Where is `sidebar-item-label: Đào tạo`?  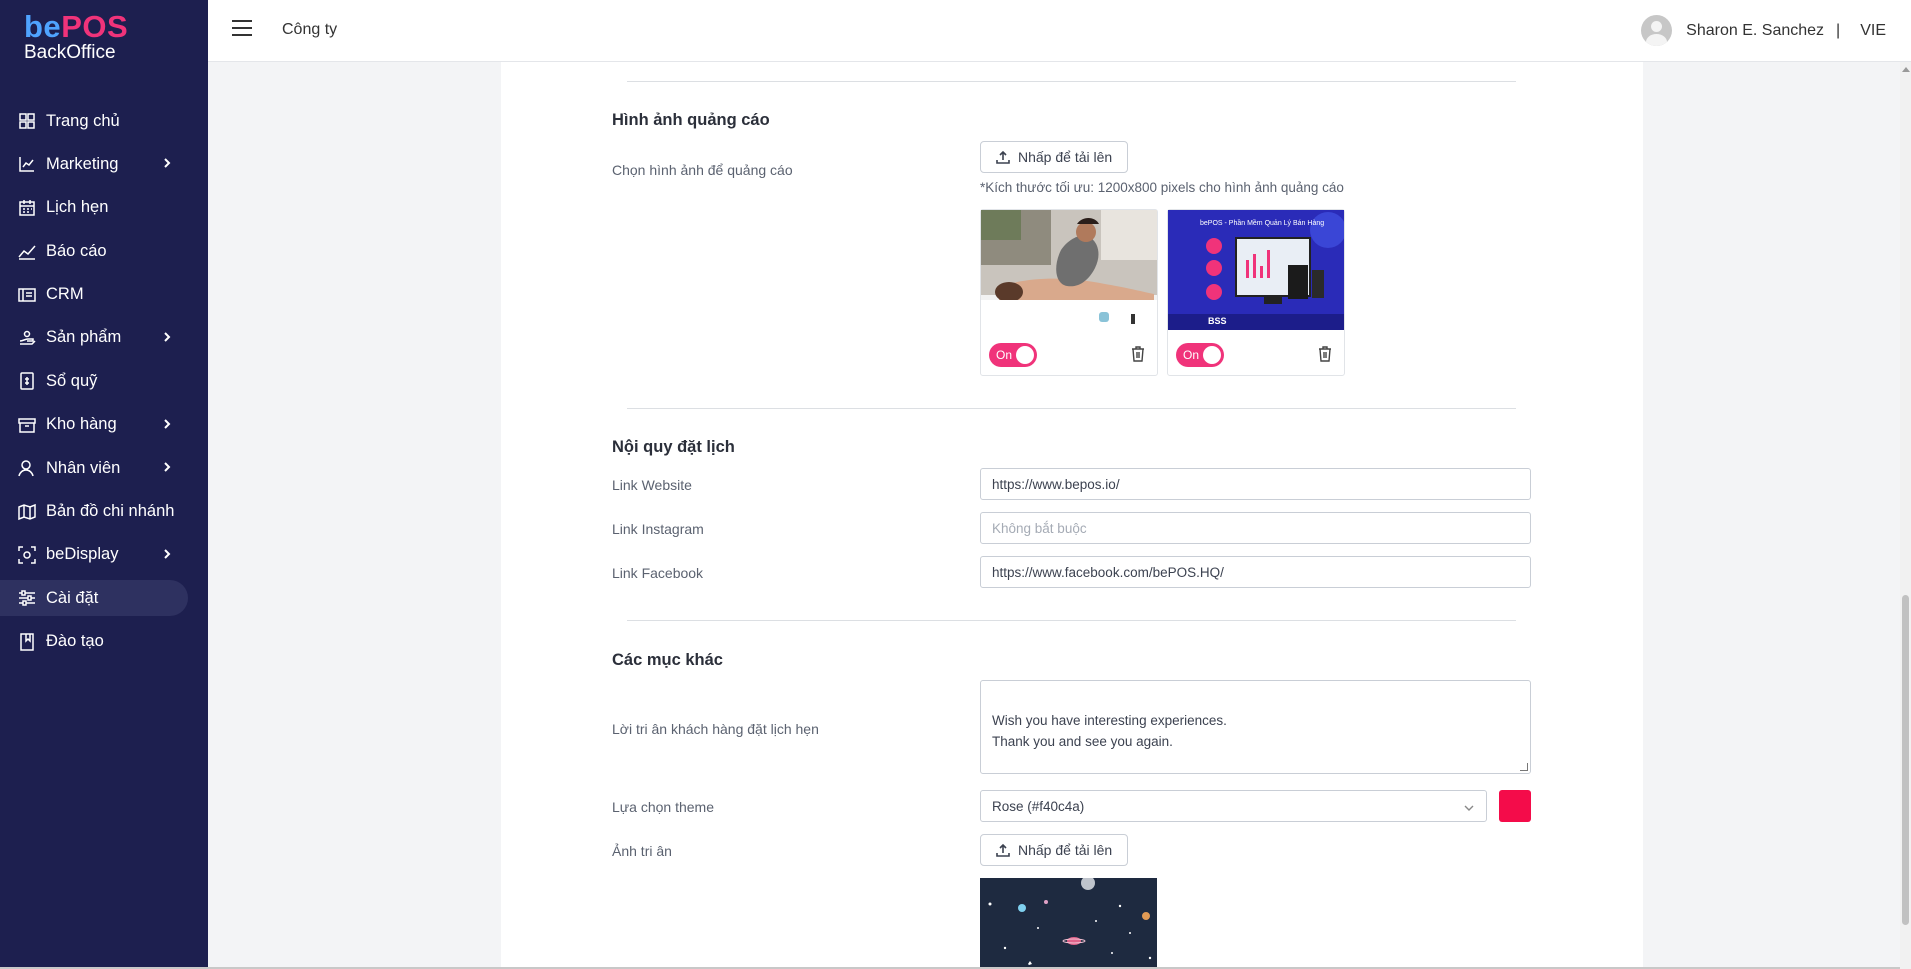 sidebar-item-label: Đào tạo is located at coordinates (75, 641).